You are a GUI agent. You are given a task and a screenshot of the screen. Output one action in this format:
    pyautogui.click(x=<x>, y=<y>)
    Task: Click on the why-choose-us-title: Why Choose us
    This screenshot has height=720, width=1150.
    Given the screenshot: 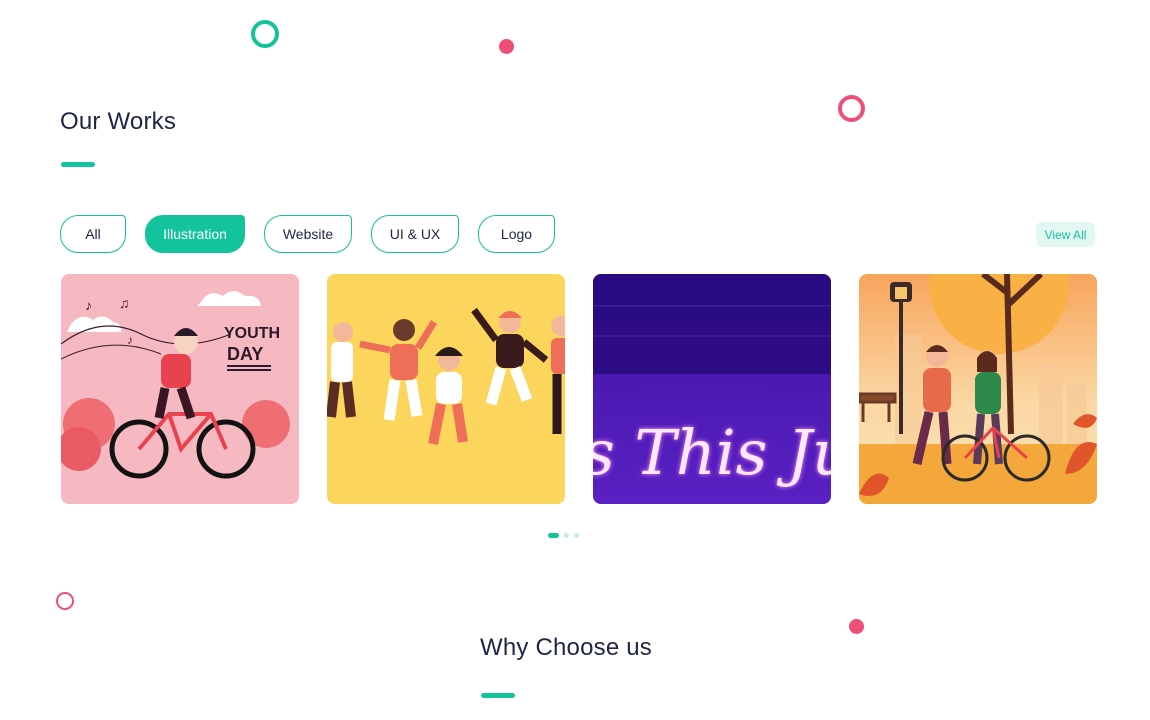 What is the action you would take?
    pyautogui.click(x=566, y=647)
    